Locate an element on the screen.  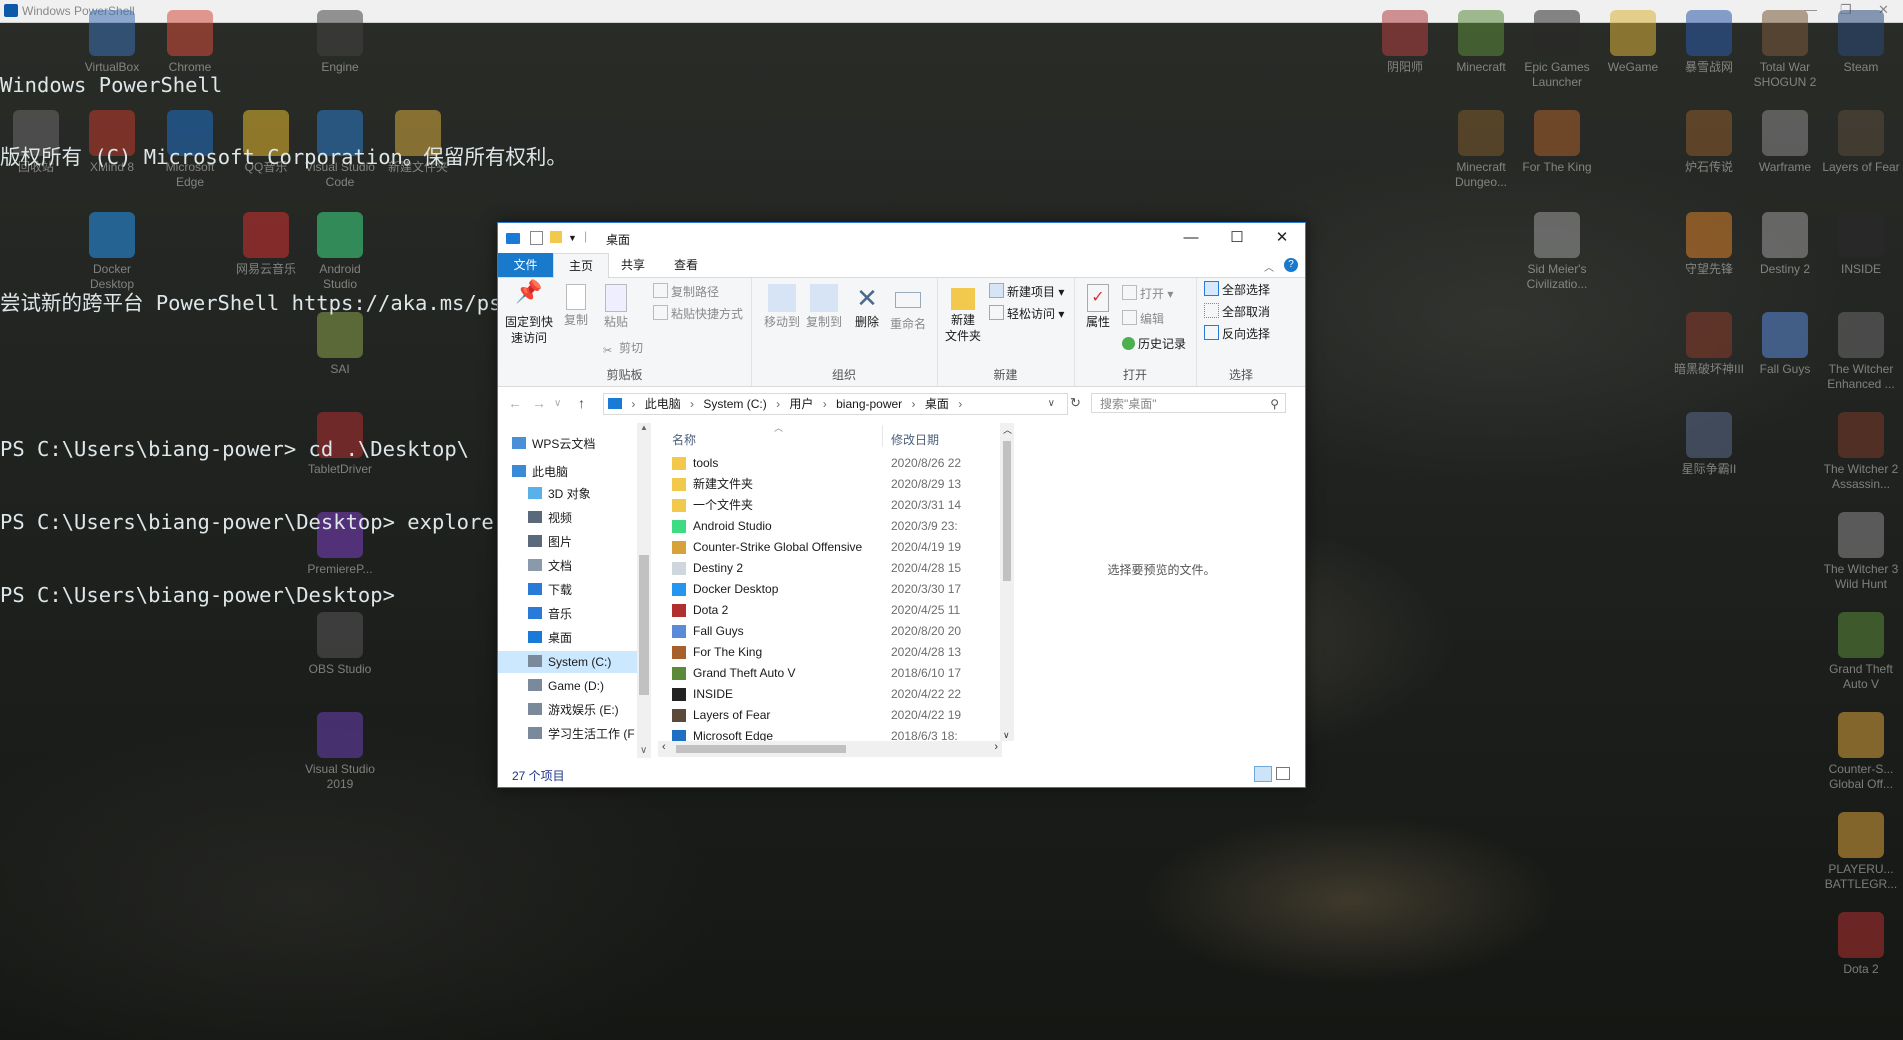
file-row: Docker Desktop 2020/3/30 17 is located at coordinates (829, 589).